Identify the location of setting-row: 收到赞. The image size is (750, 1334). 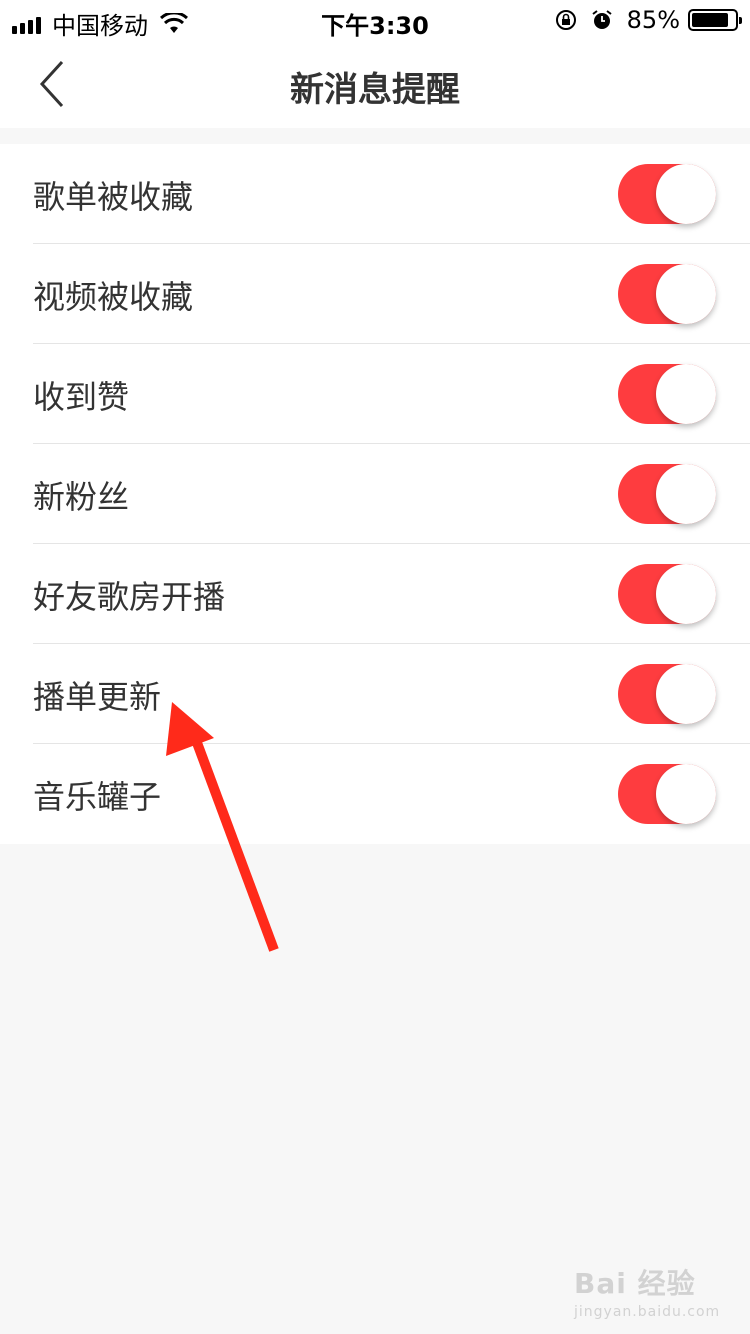
(375, 394).